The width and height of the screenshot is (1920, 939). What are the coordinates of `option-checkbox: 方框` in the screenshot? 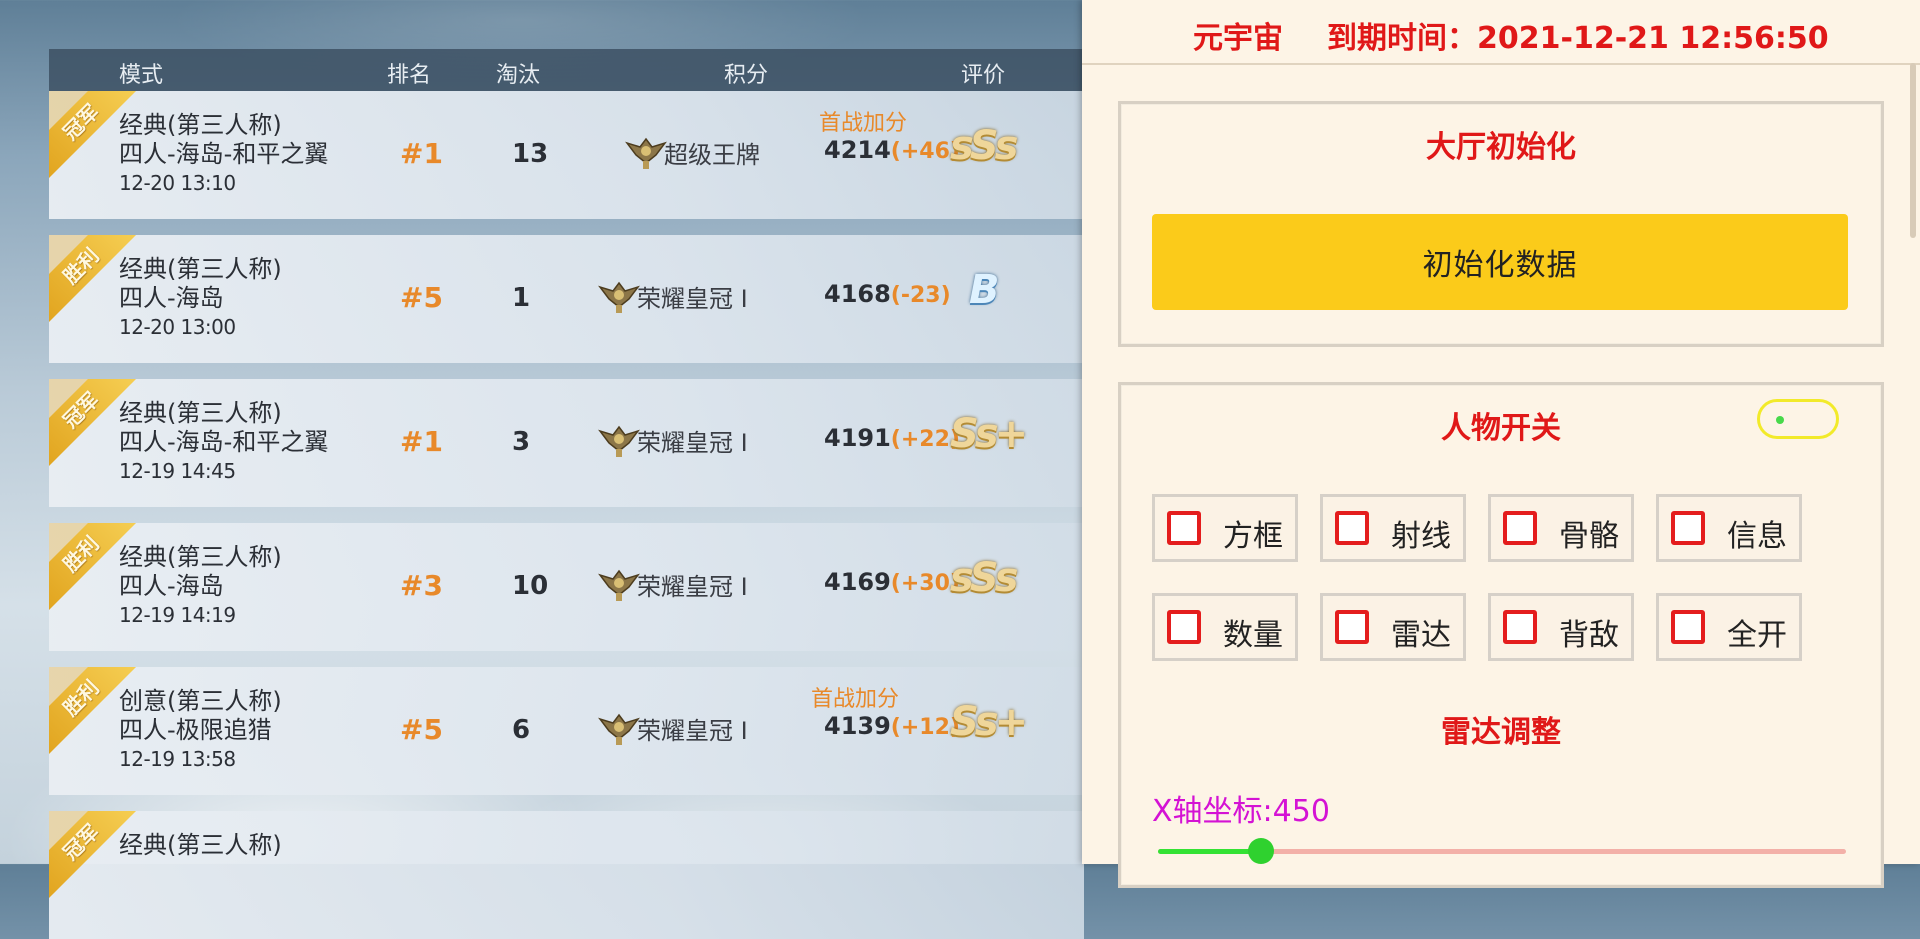 It's located at (1225, 528).